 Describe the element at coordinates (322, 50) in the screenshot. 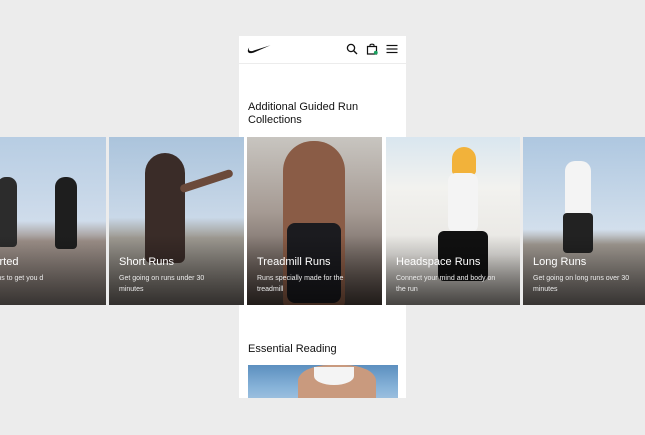

I see `top-nav` at that location.